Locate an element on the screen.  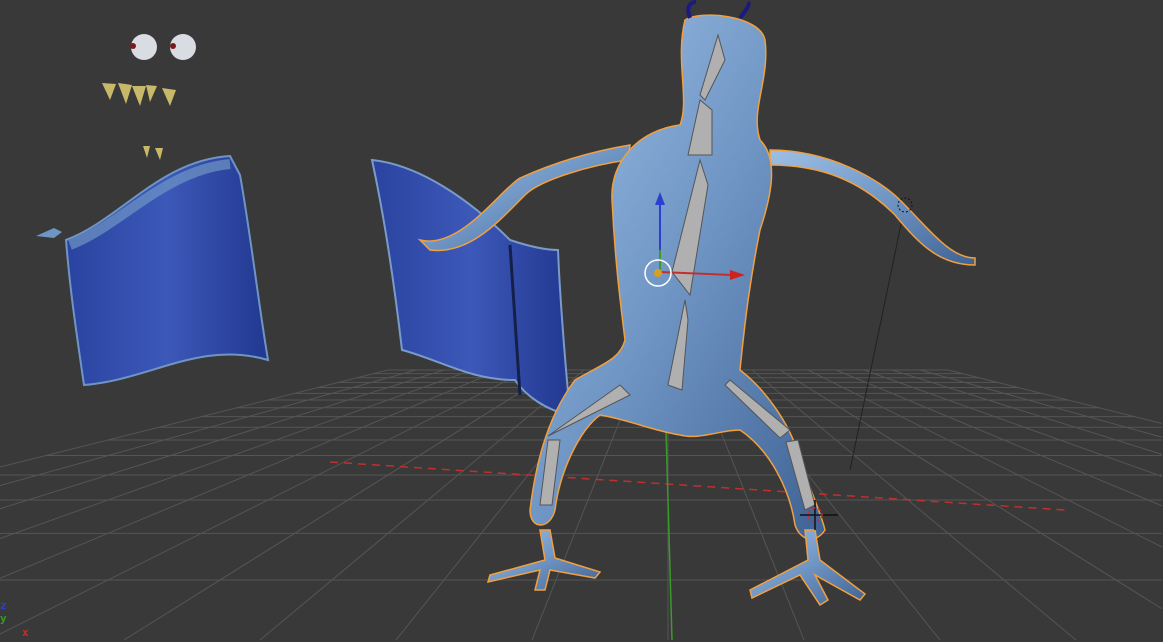
axis-label-y: y is located at coordinates (3, 618).